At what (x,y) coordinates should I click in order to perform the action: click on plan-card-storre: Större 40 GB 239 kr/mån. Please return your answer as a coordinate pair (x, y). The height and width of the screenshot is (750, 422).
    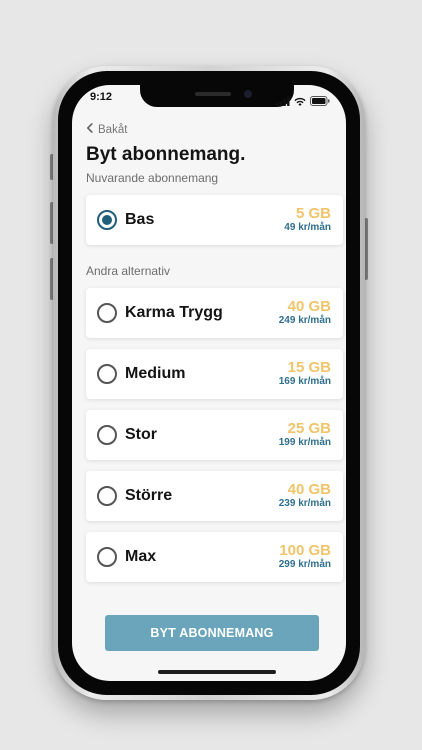
    Looking at the image, I should click on (214, 496).